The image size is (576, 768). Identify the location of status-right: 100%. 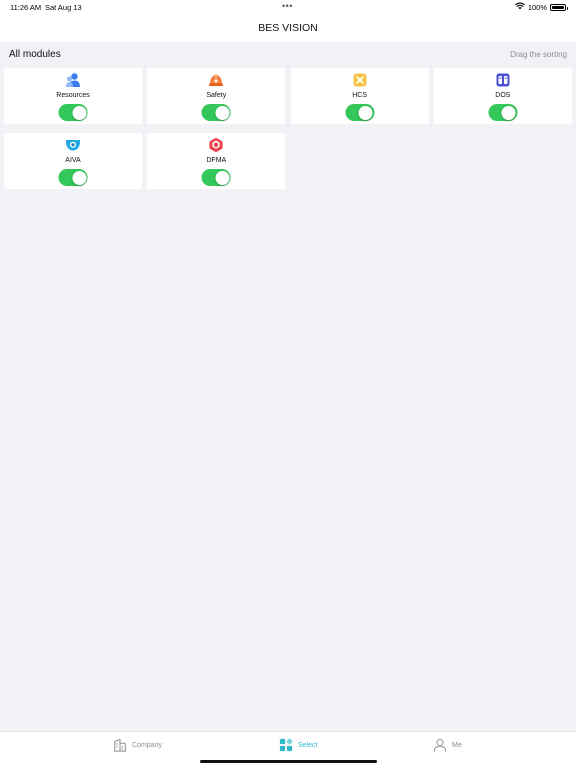
(541, 7).